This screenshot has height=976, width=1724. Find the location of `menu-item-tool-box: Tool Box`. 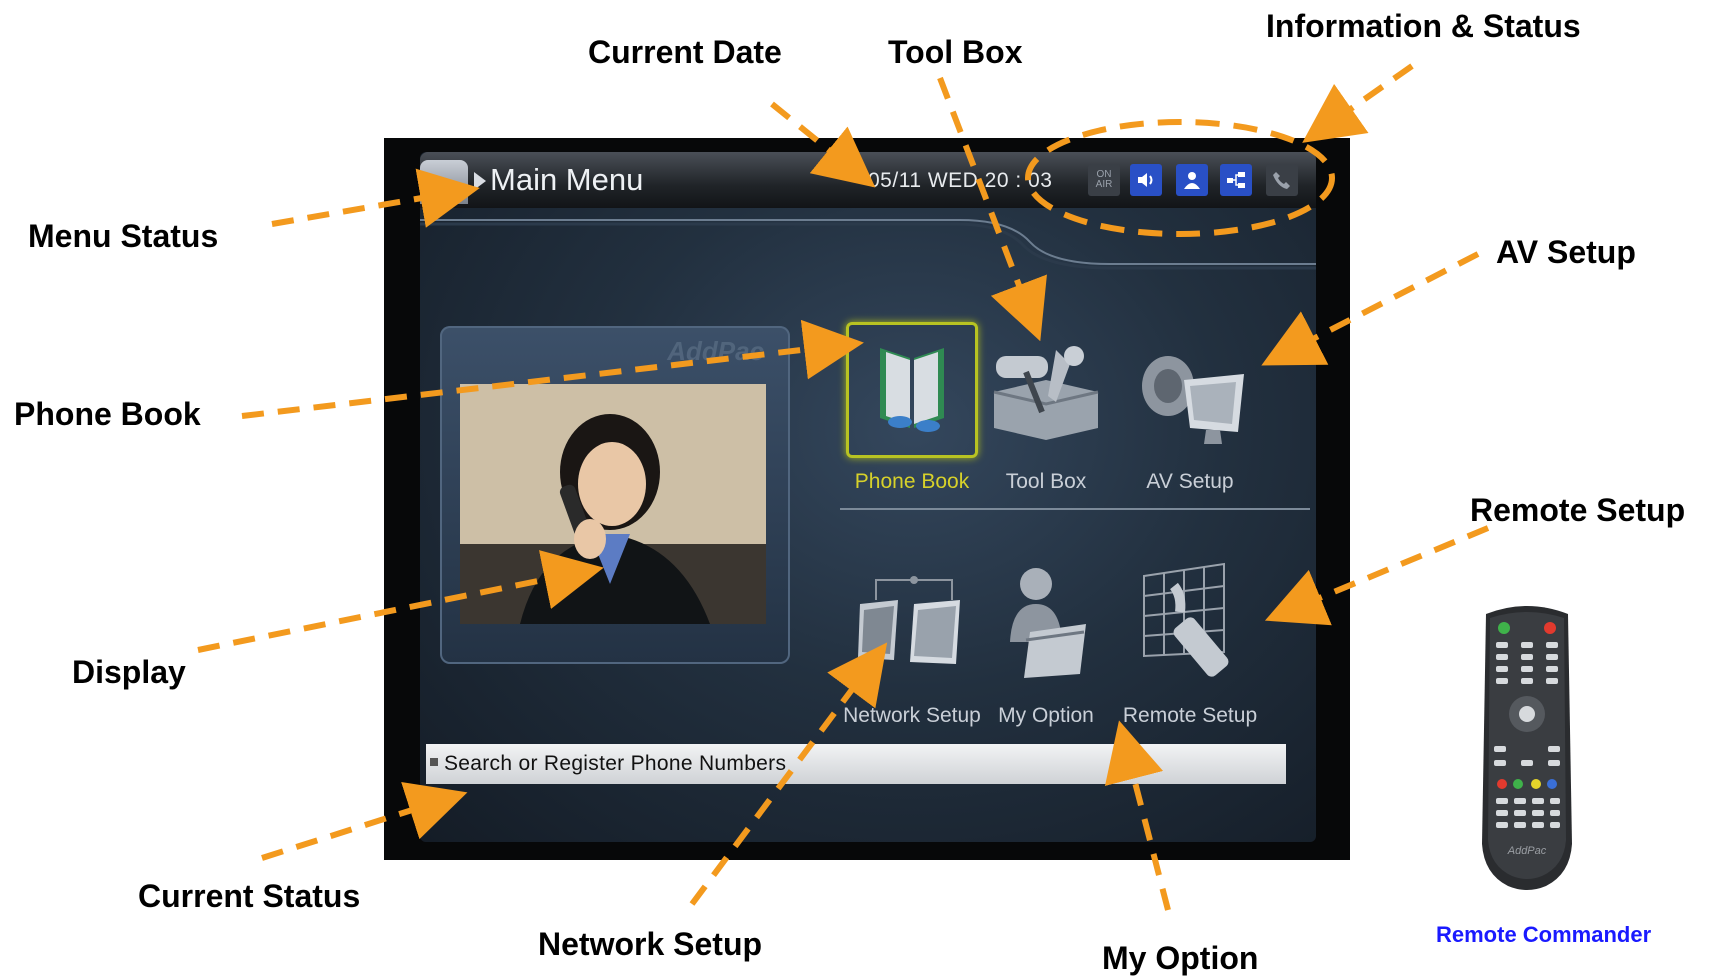

menu-item-tool-box: Tool Box is located at coordinates (1046, 412).